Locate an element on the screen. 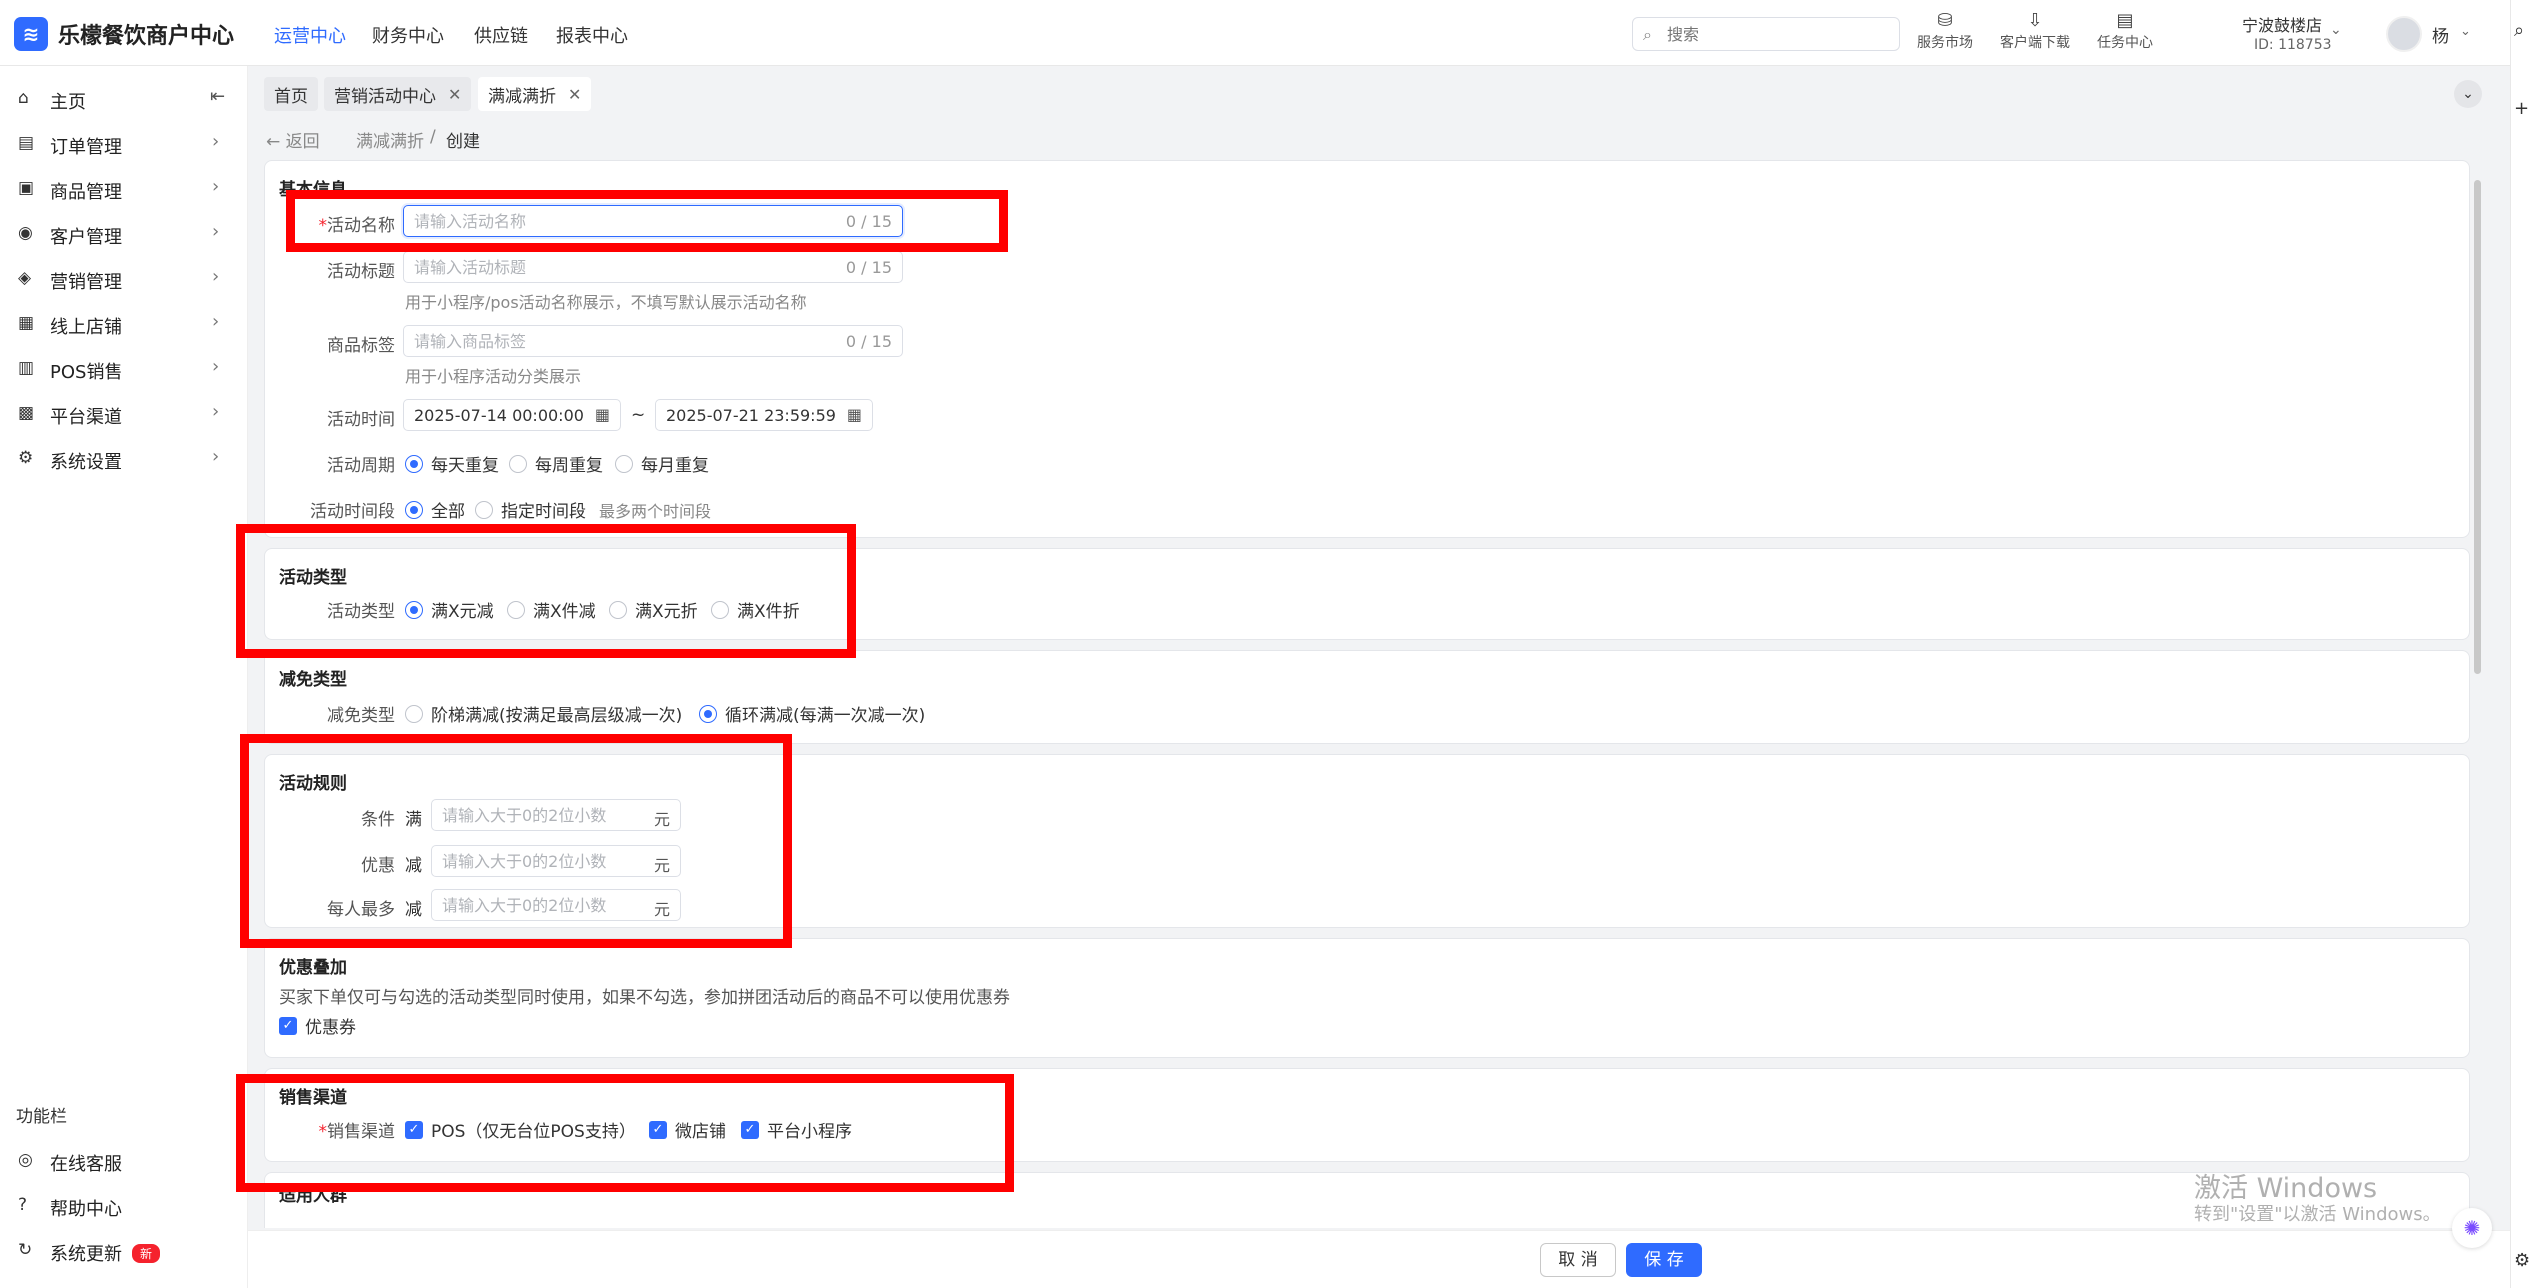 Image resolution: width=2536 pixels, height=1288 pixels. sidebar-item-marketing: ◈ 营销管理 › is located at coordinates (124, 278).